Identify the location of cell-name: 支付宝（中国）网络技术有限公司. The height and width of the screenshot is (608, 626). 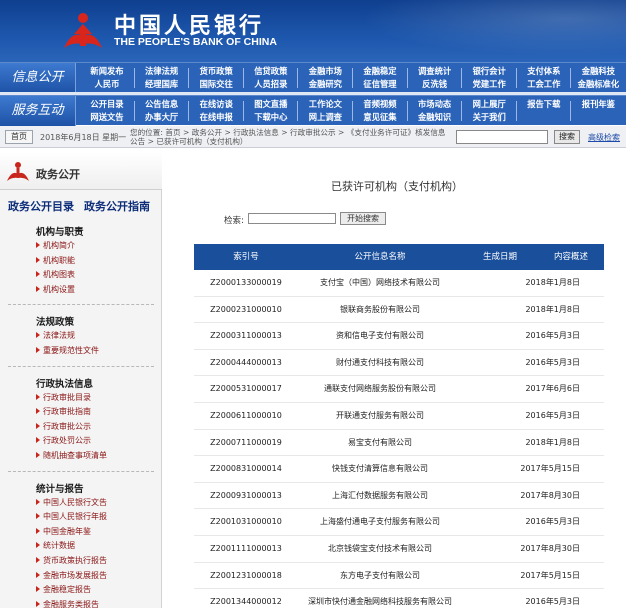
(380, 283).